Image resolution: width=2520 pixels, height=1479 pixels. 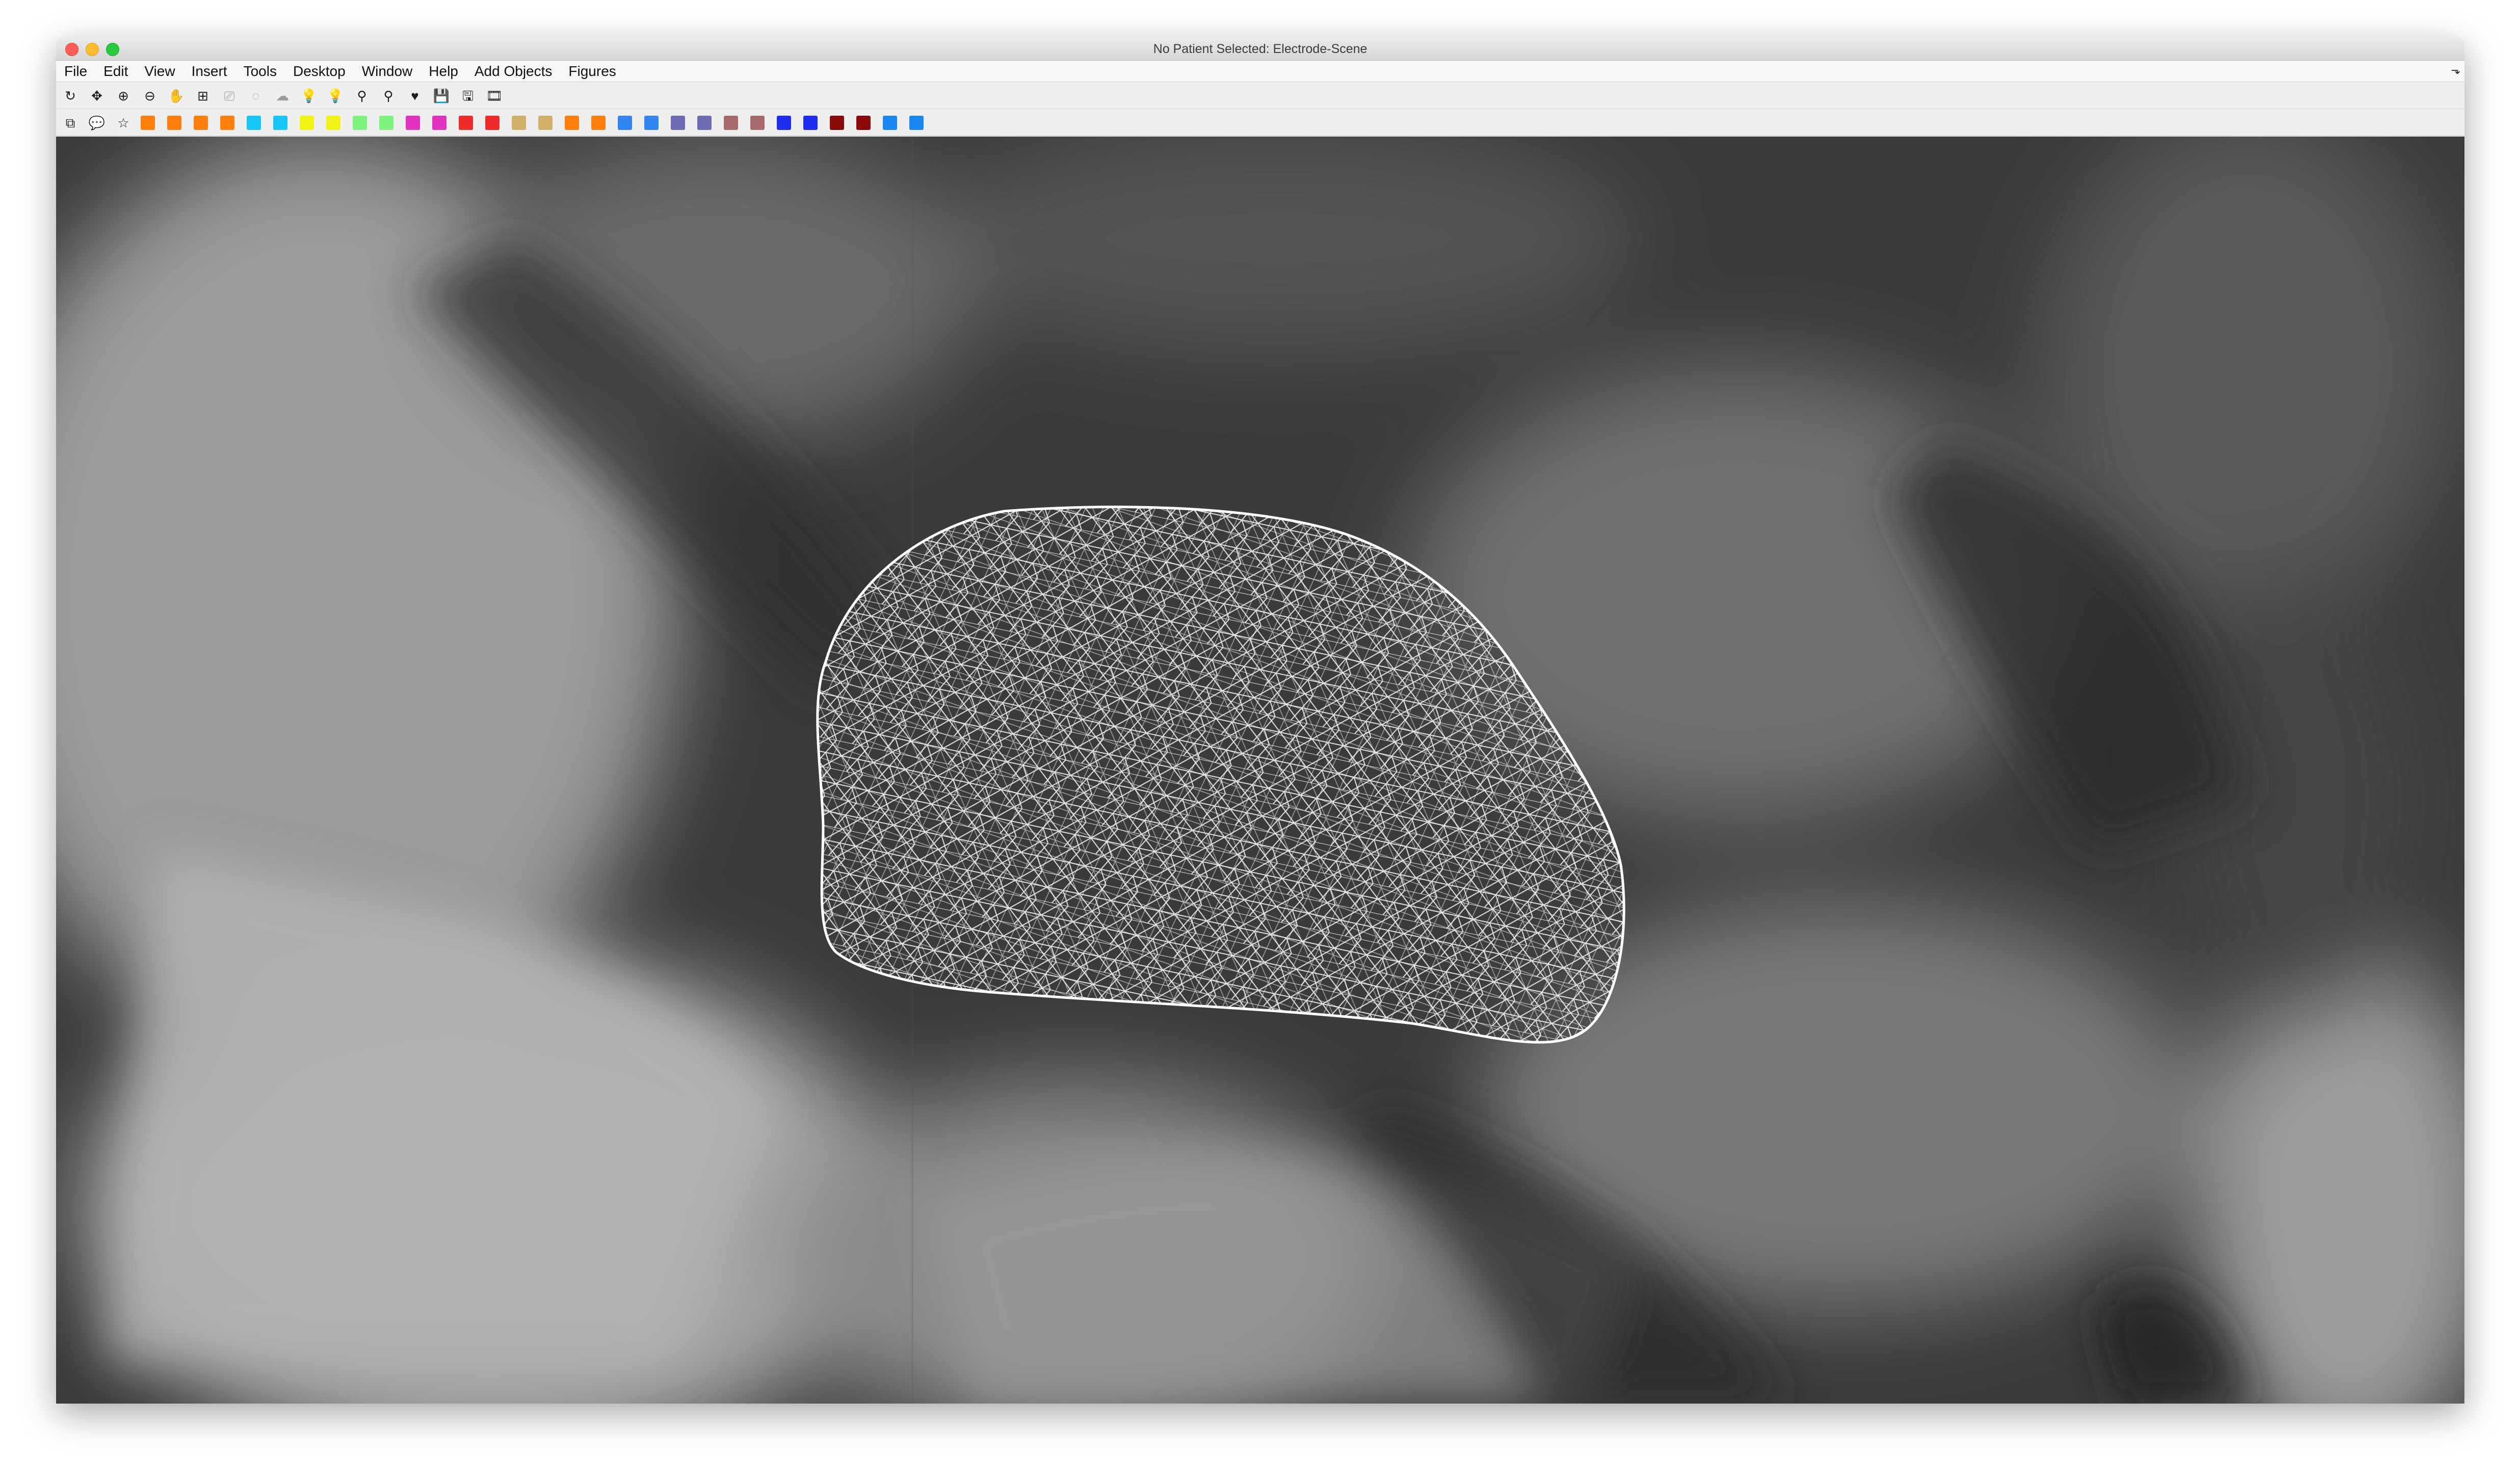 What do you see at coordinates (229, 96) in the screenshot?
I see `brush-icon: ⎚` at bounding box center [229, 96].